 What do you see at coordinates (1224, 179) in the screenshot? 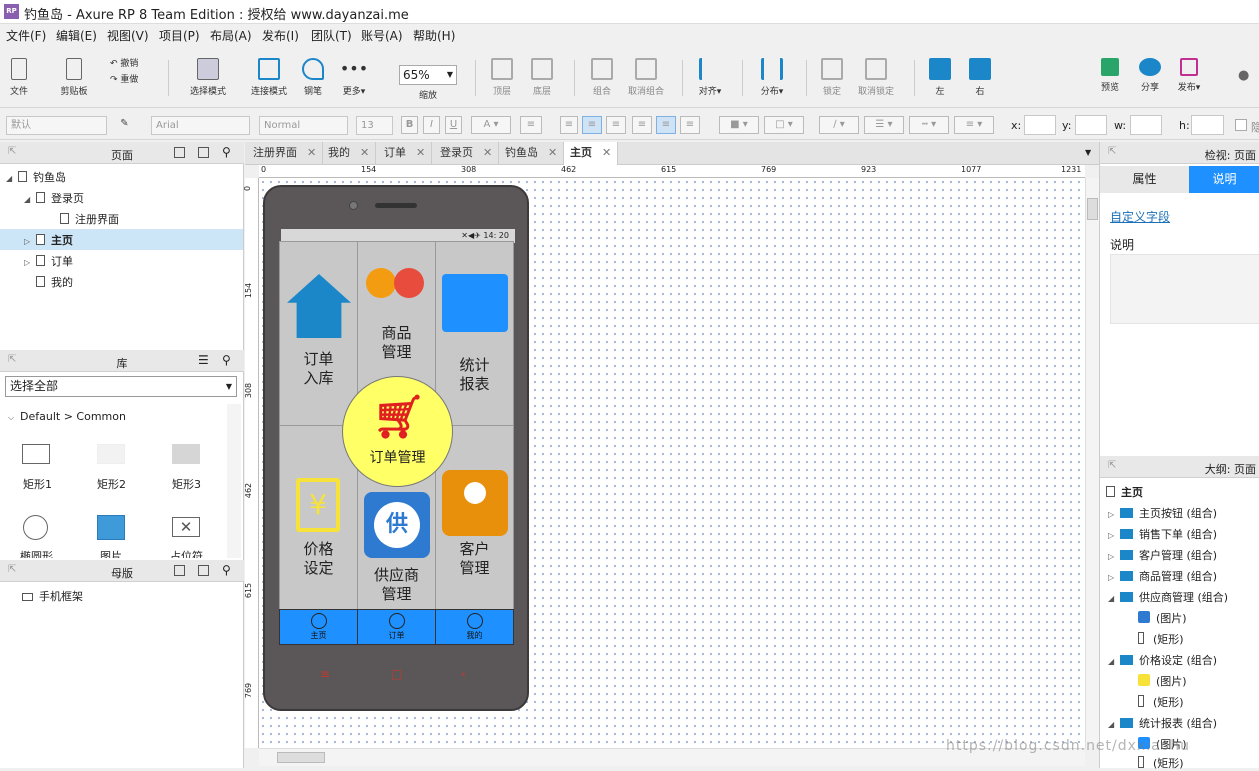
I see `tab-notes: 说明` at bounding box center [1224, 179].